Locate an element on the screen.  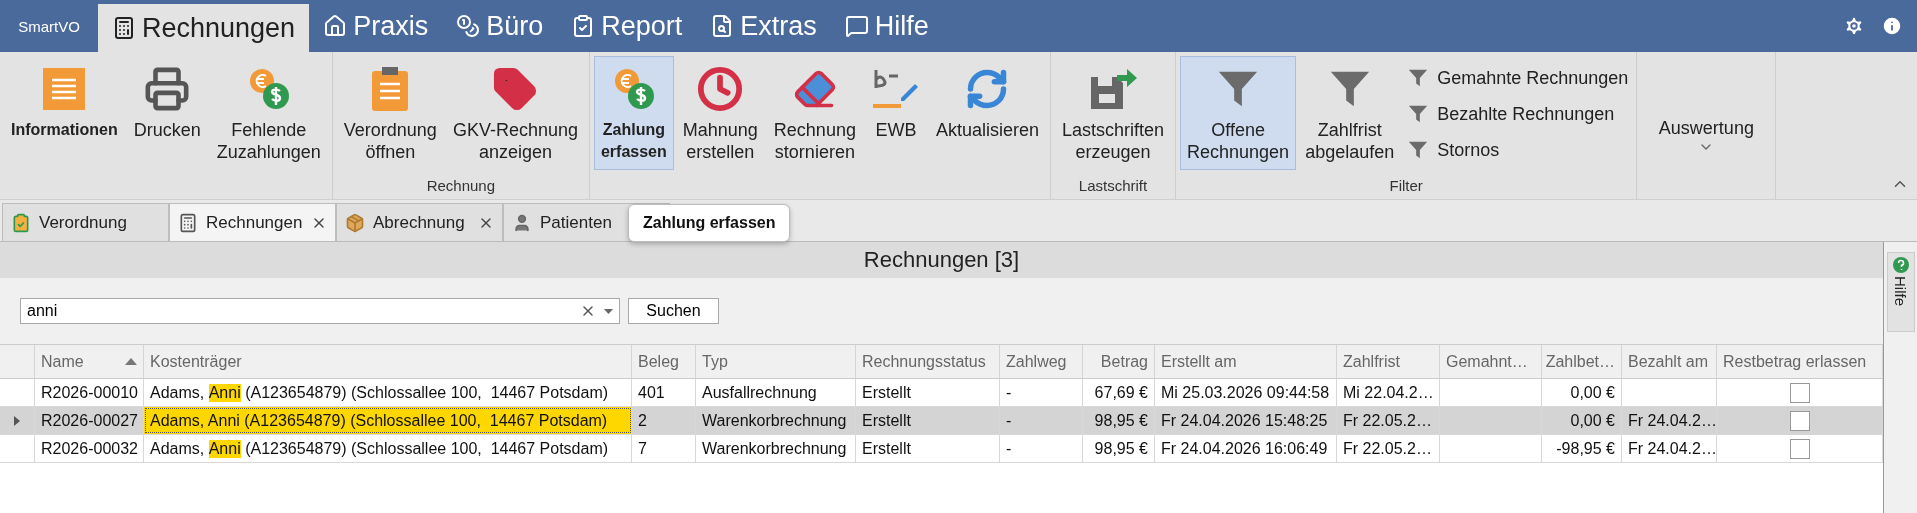
dropdown-button: Auswertung is located at coordinates (1706, 113).